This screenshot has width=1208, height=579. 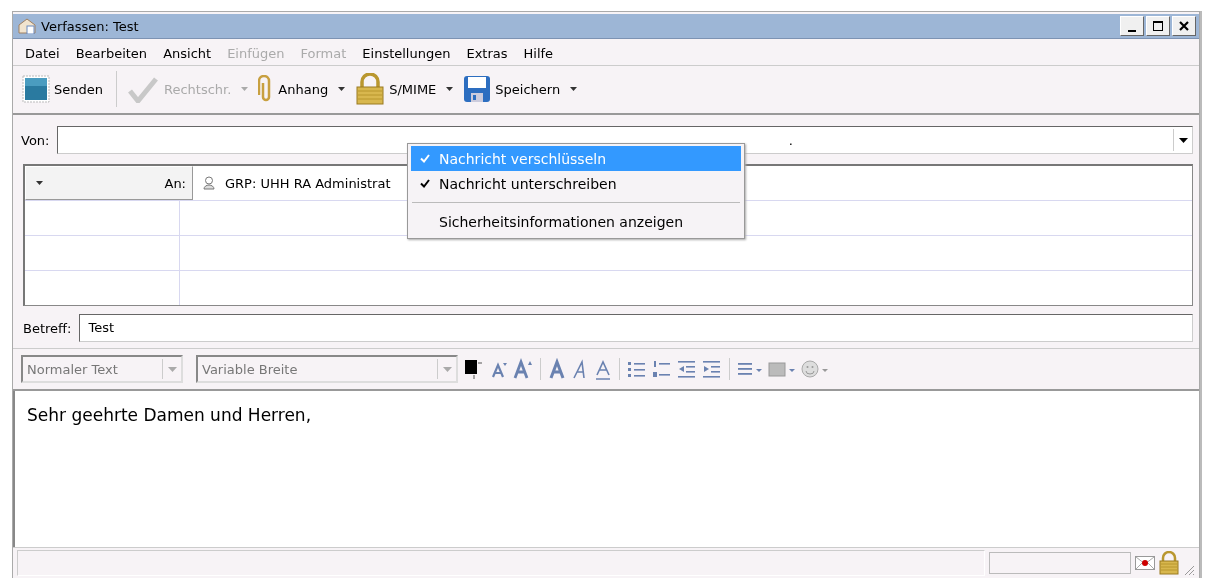 What do you see at coordinates (520, 89) in the screenshot?
I see `toolbar-button: Speichern` at bounding box center [520, 89].